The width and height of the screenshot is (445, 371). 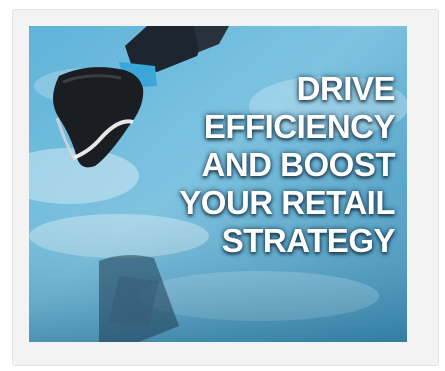 I want to click on headline-line-4: YOUR RETAIL, so click(x=287, y=202).